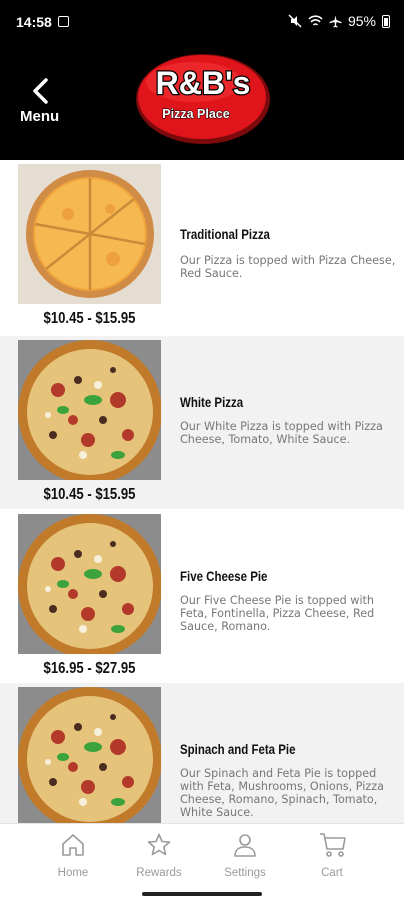  What do you see at coordinates (203, 83) in the screenshot?
I see `logo-title: R&B's` at bounding box center [203, 83].